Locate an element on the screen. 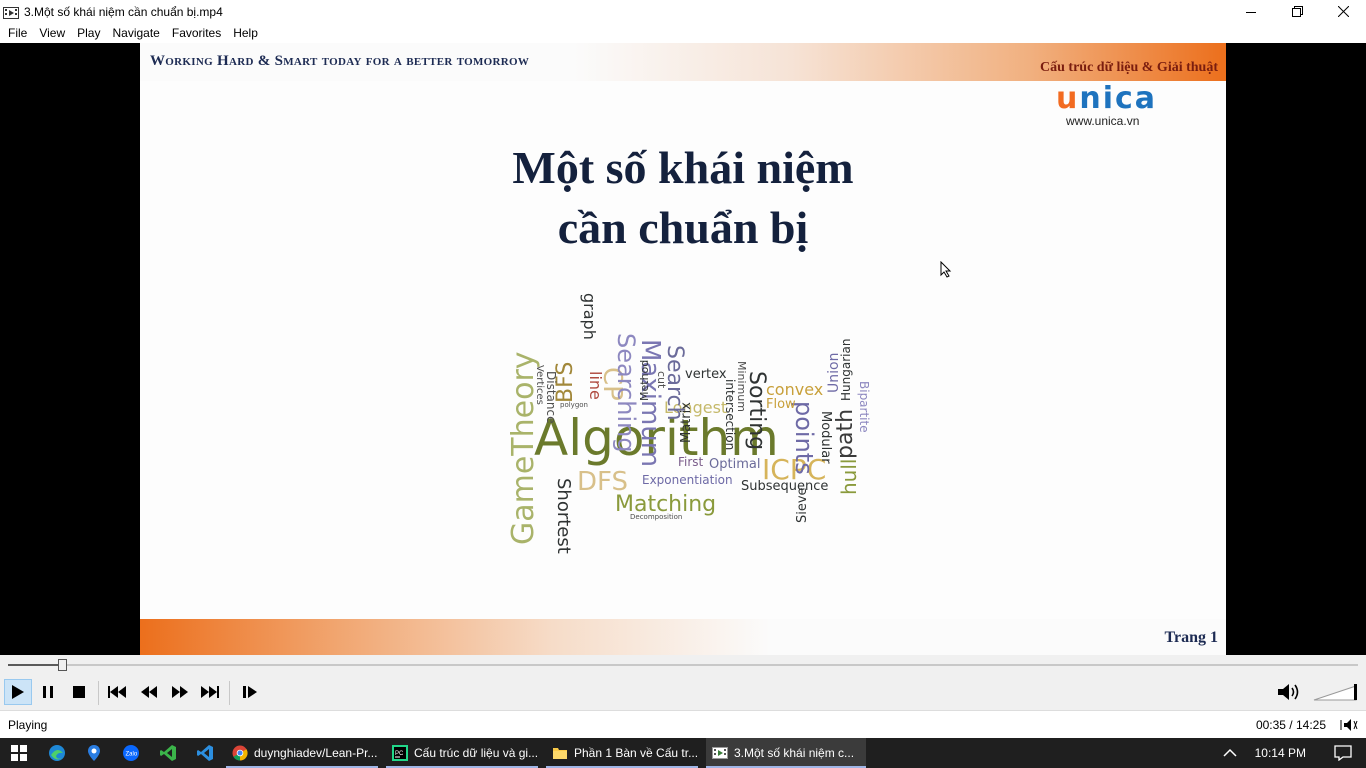  seek-bar is located at coordinates (683, 665).